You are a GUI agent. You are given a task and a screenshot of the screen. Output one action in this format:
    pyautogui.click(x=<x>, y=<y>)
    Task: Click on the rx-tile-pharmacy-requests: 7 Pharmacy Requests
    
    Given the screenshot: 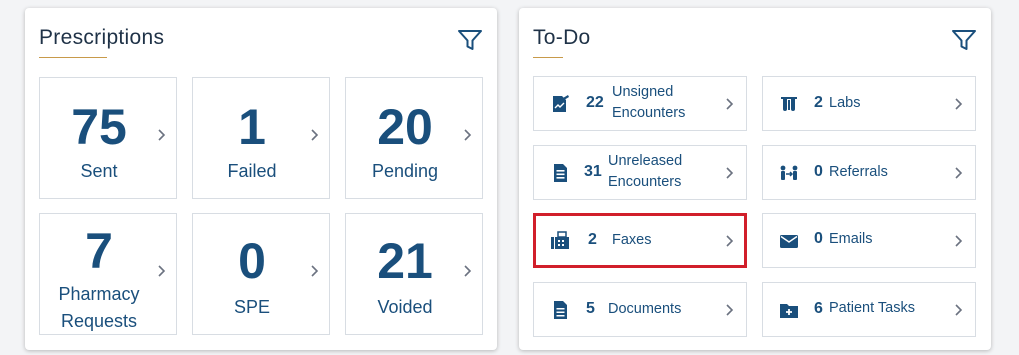 What is the action you would take?
    pyautogui.click(x=108, y=274)
    